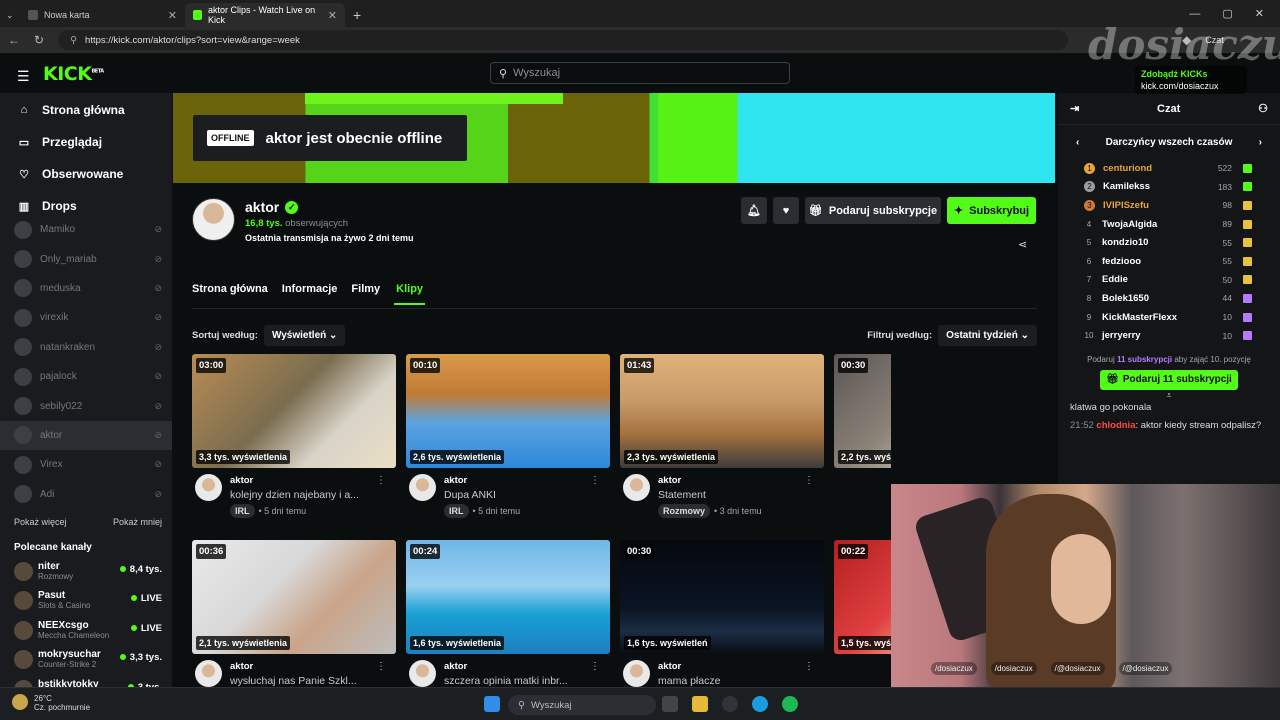 The height and width of the screenshot is (720, 1280). I want to click on spotify-icon, so click(790, 704).